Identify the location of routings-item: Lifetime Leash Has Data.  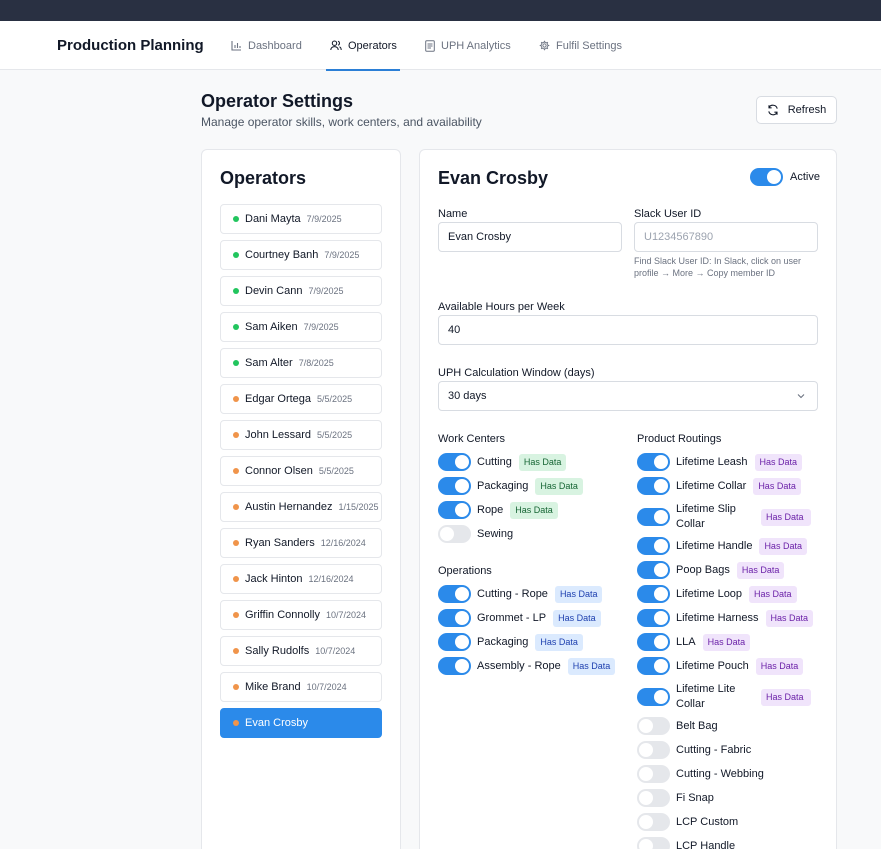
(720, 462).